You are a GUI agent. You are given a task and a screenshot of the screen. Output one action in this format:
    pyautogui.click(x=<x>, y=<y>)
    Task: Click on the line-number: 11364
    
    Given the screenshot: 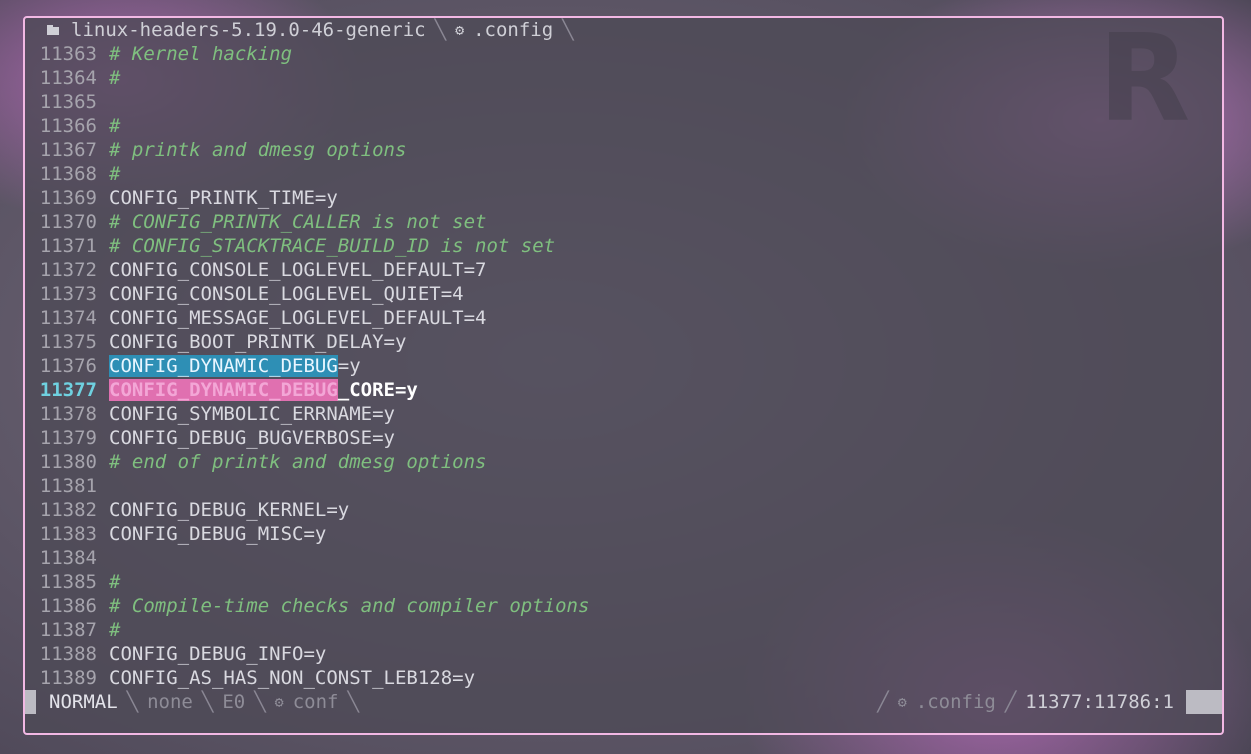 What is the action you would take?
    pyautogui.click(x=68, y=78)
    